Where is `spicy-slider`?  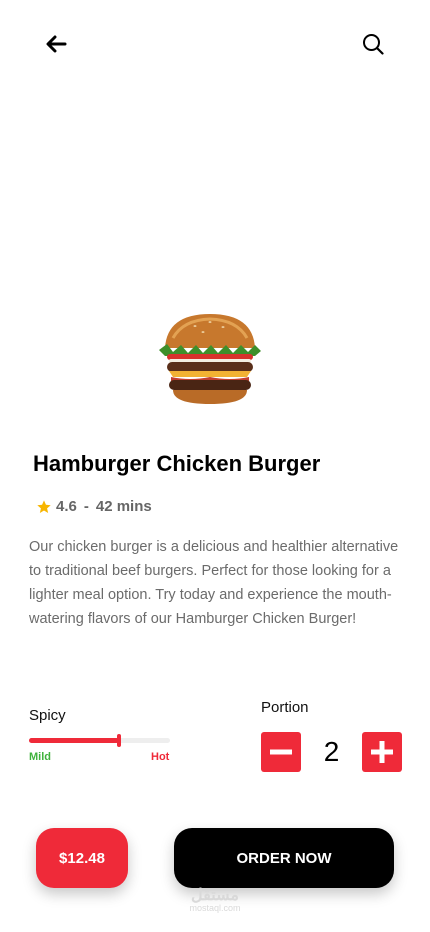
spicy-slider is located at coordinates (99, 740).